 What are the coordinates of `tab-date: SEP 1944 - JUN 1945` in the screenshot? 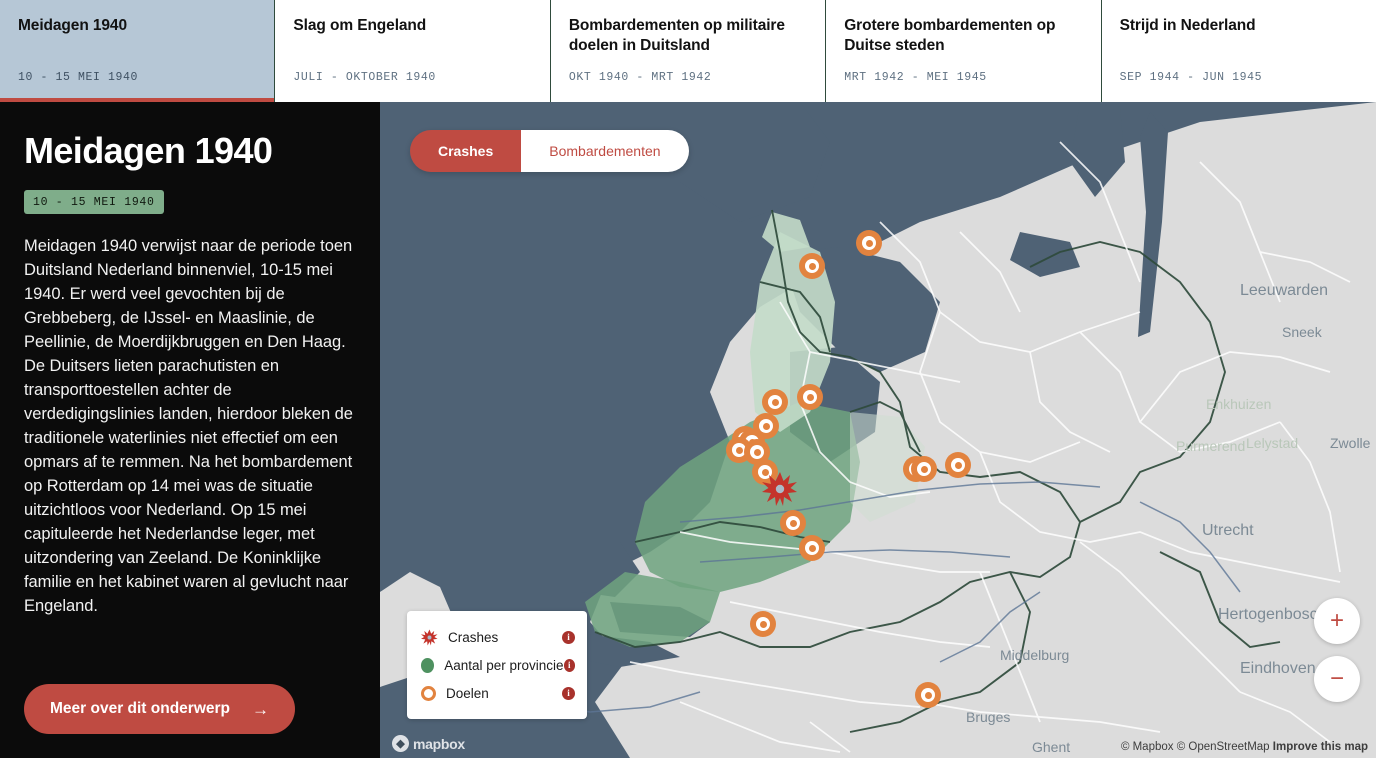 It's located at (1191, 77).